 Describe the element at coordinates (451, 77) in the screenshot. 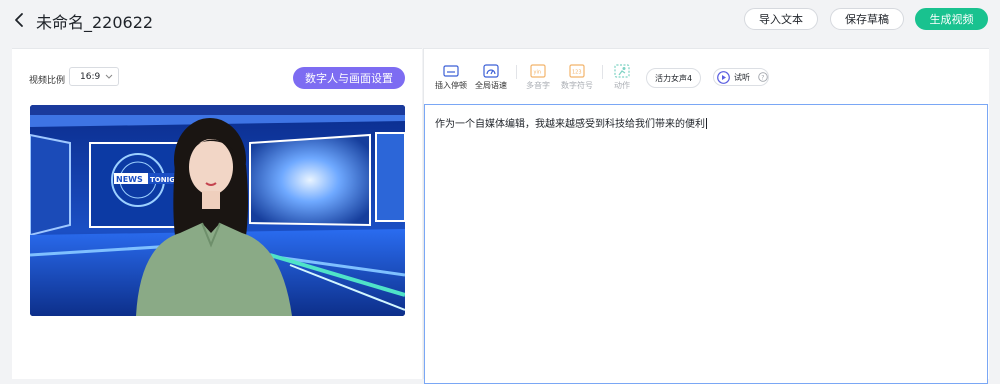

I see `insert-pause-tool: 插入停顿` at that location.